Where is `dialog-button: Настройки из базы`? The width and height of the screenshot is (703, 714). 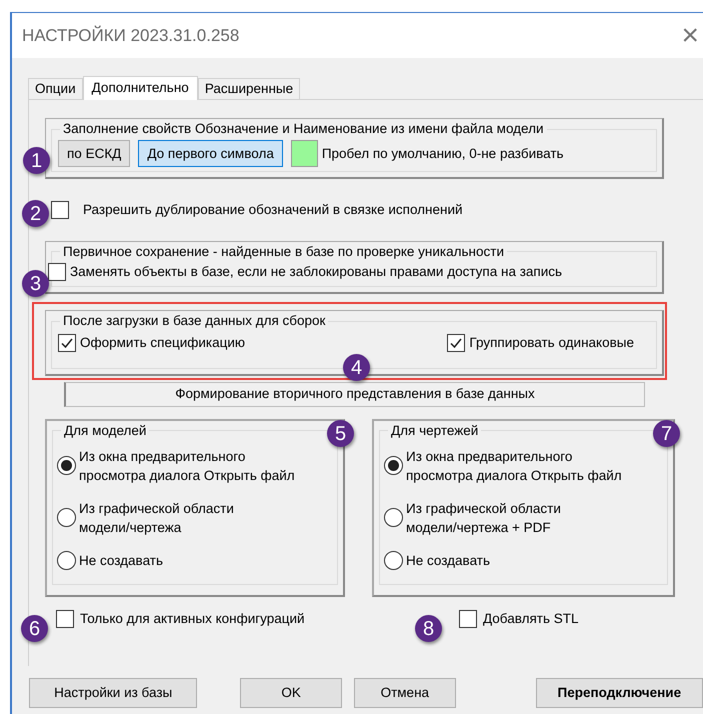 dialog-button: Настройки из базы is located at coordinates (113, 693).